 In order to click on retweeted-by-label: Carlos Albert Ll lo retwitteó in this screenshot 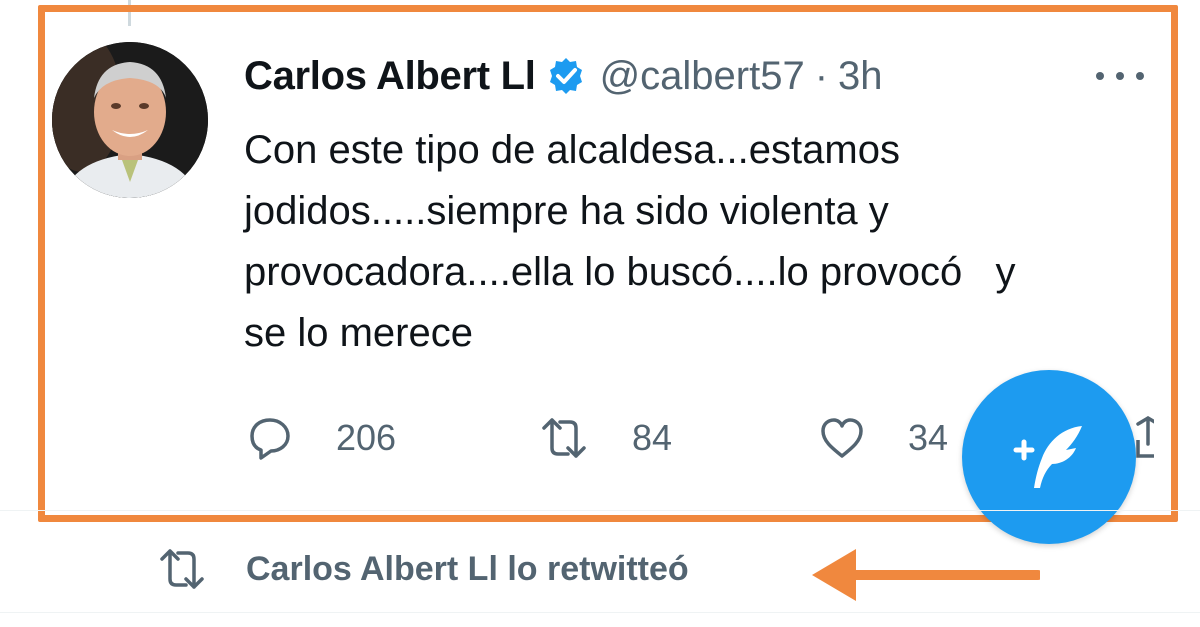, I will do `click(467, 568)`.